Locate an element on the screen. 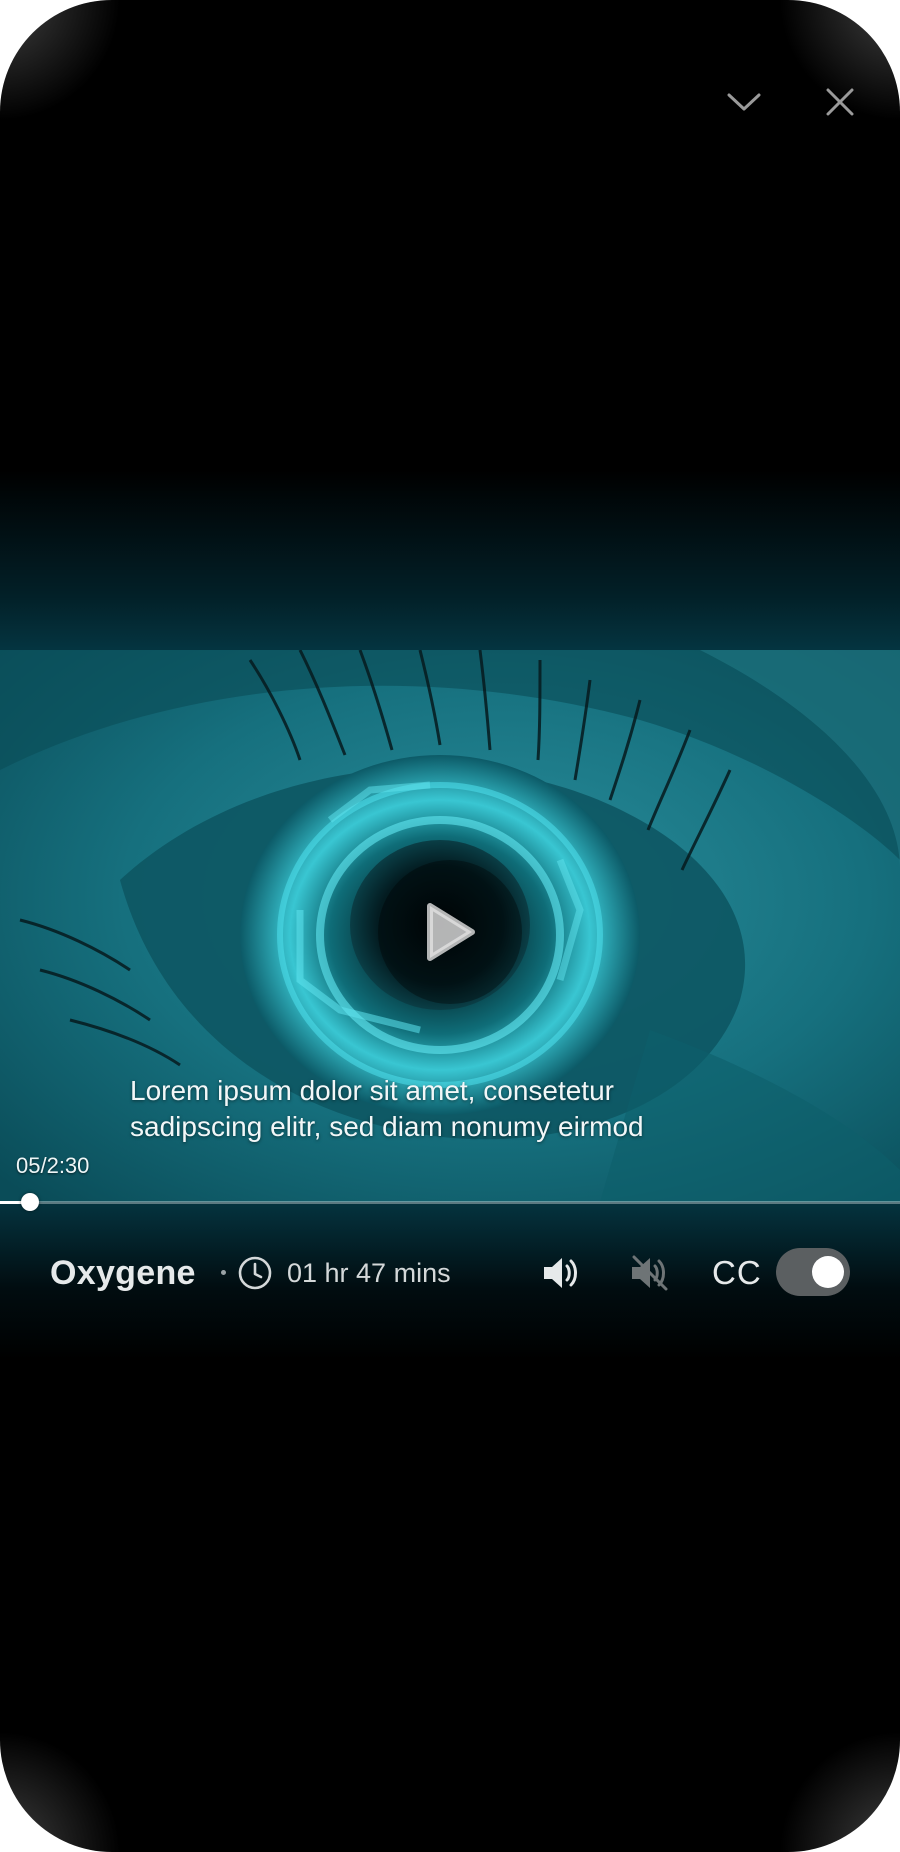  movie-duration: 01 hr 47 mins is located at coordinates (369, 1273).